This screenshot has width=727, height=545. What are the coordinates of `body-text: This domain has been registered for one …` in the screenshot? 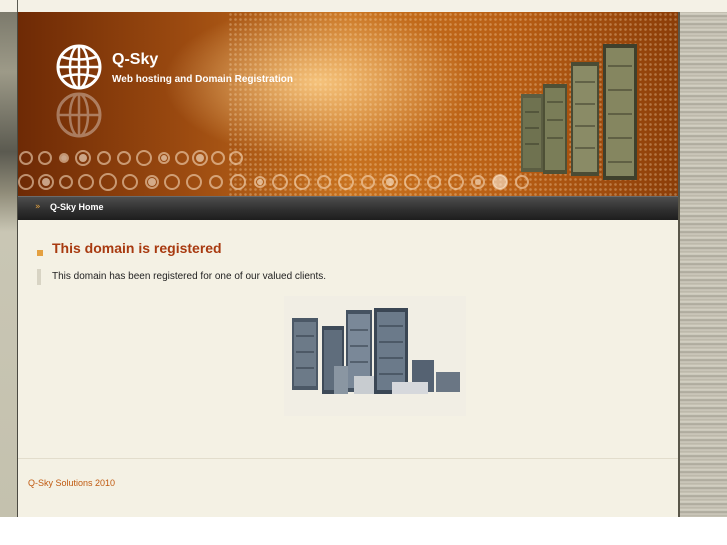 It's located at (189, 276).